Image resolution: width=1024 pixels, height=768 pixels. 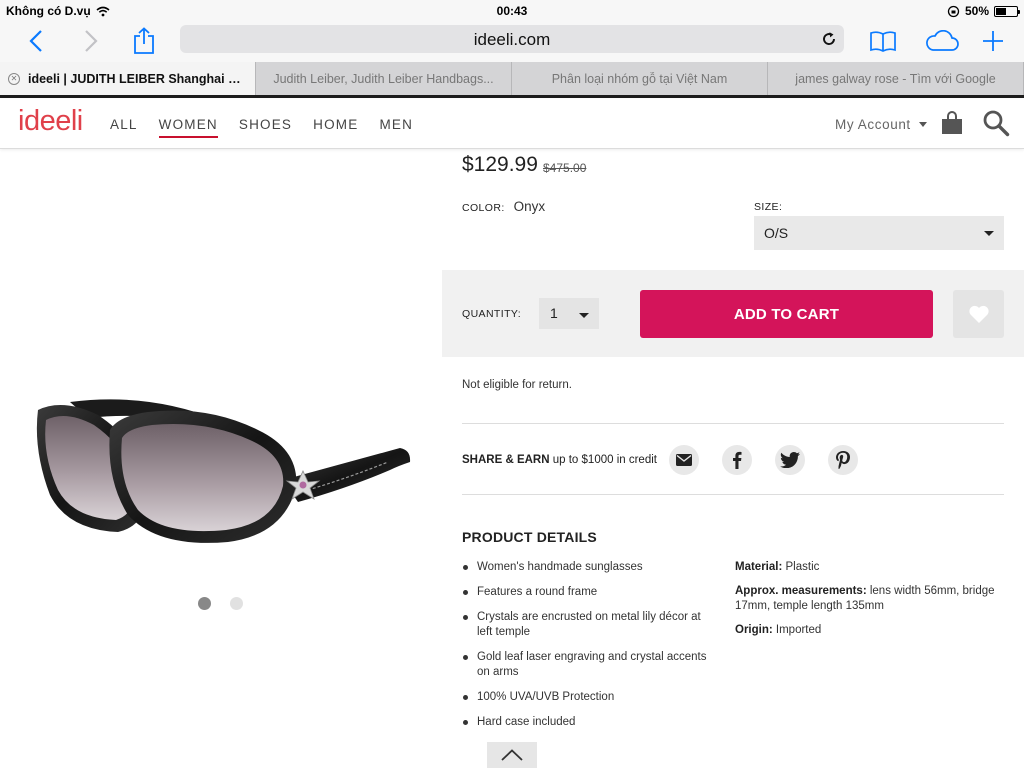 What do you see at coordinates (492, 314) in the screenshot?
I see `quantity-label: QUANTITY:` at bounding box center [492, 314].